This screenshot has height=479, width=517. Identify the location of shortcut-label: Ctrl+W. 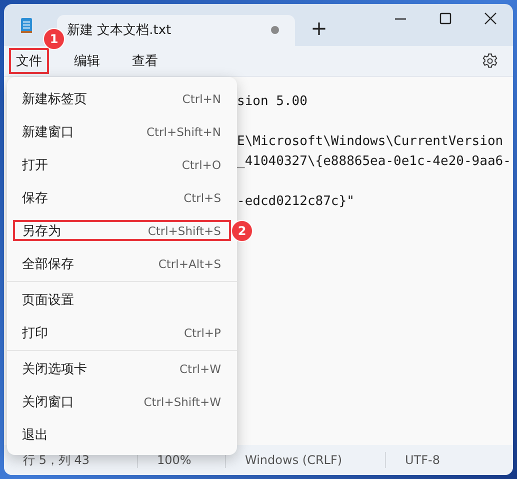
(200, 369).